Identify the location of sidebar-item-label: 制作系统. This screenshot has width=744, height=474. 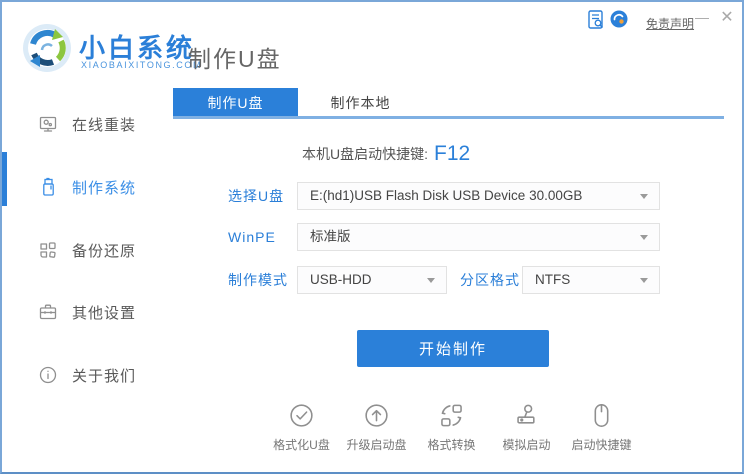
(104, 188).